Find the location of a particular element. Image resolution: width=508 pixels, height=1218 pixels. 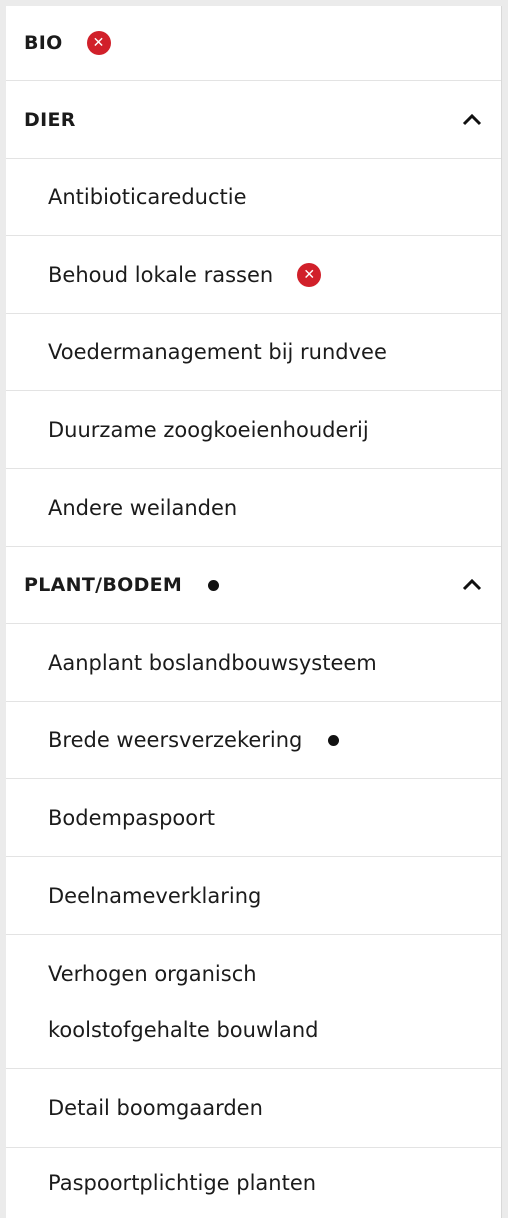

menu-item-label: Bodempaspoort is located at coordinates (131, 817).